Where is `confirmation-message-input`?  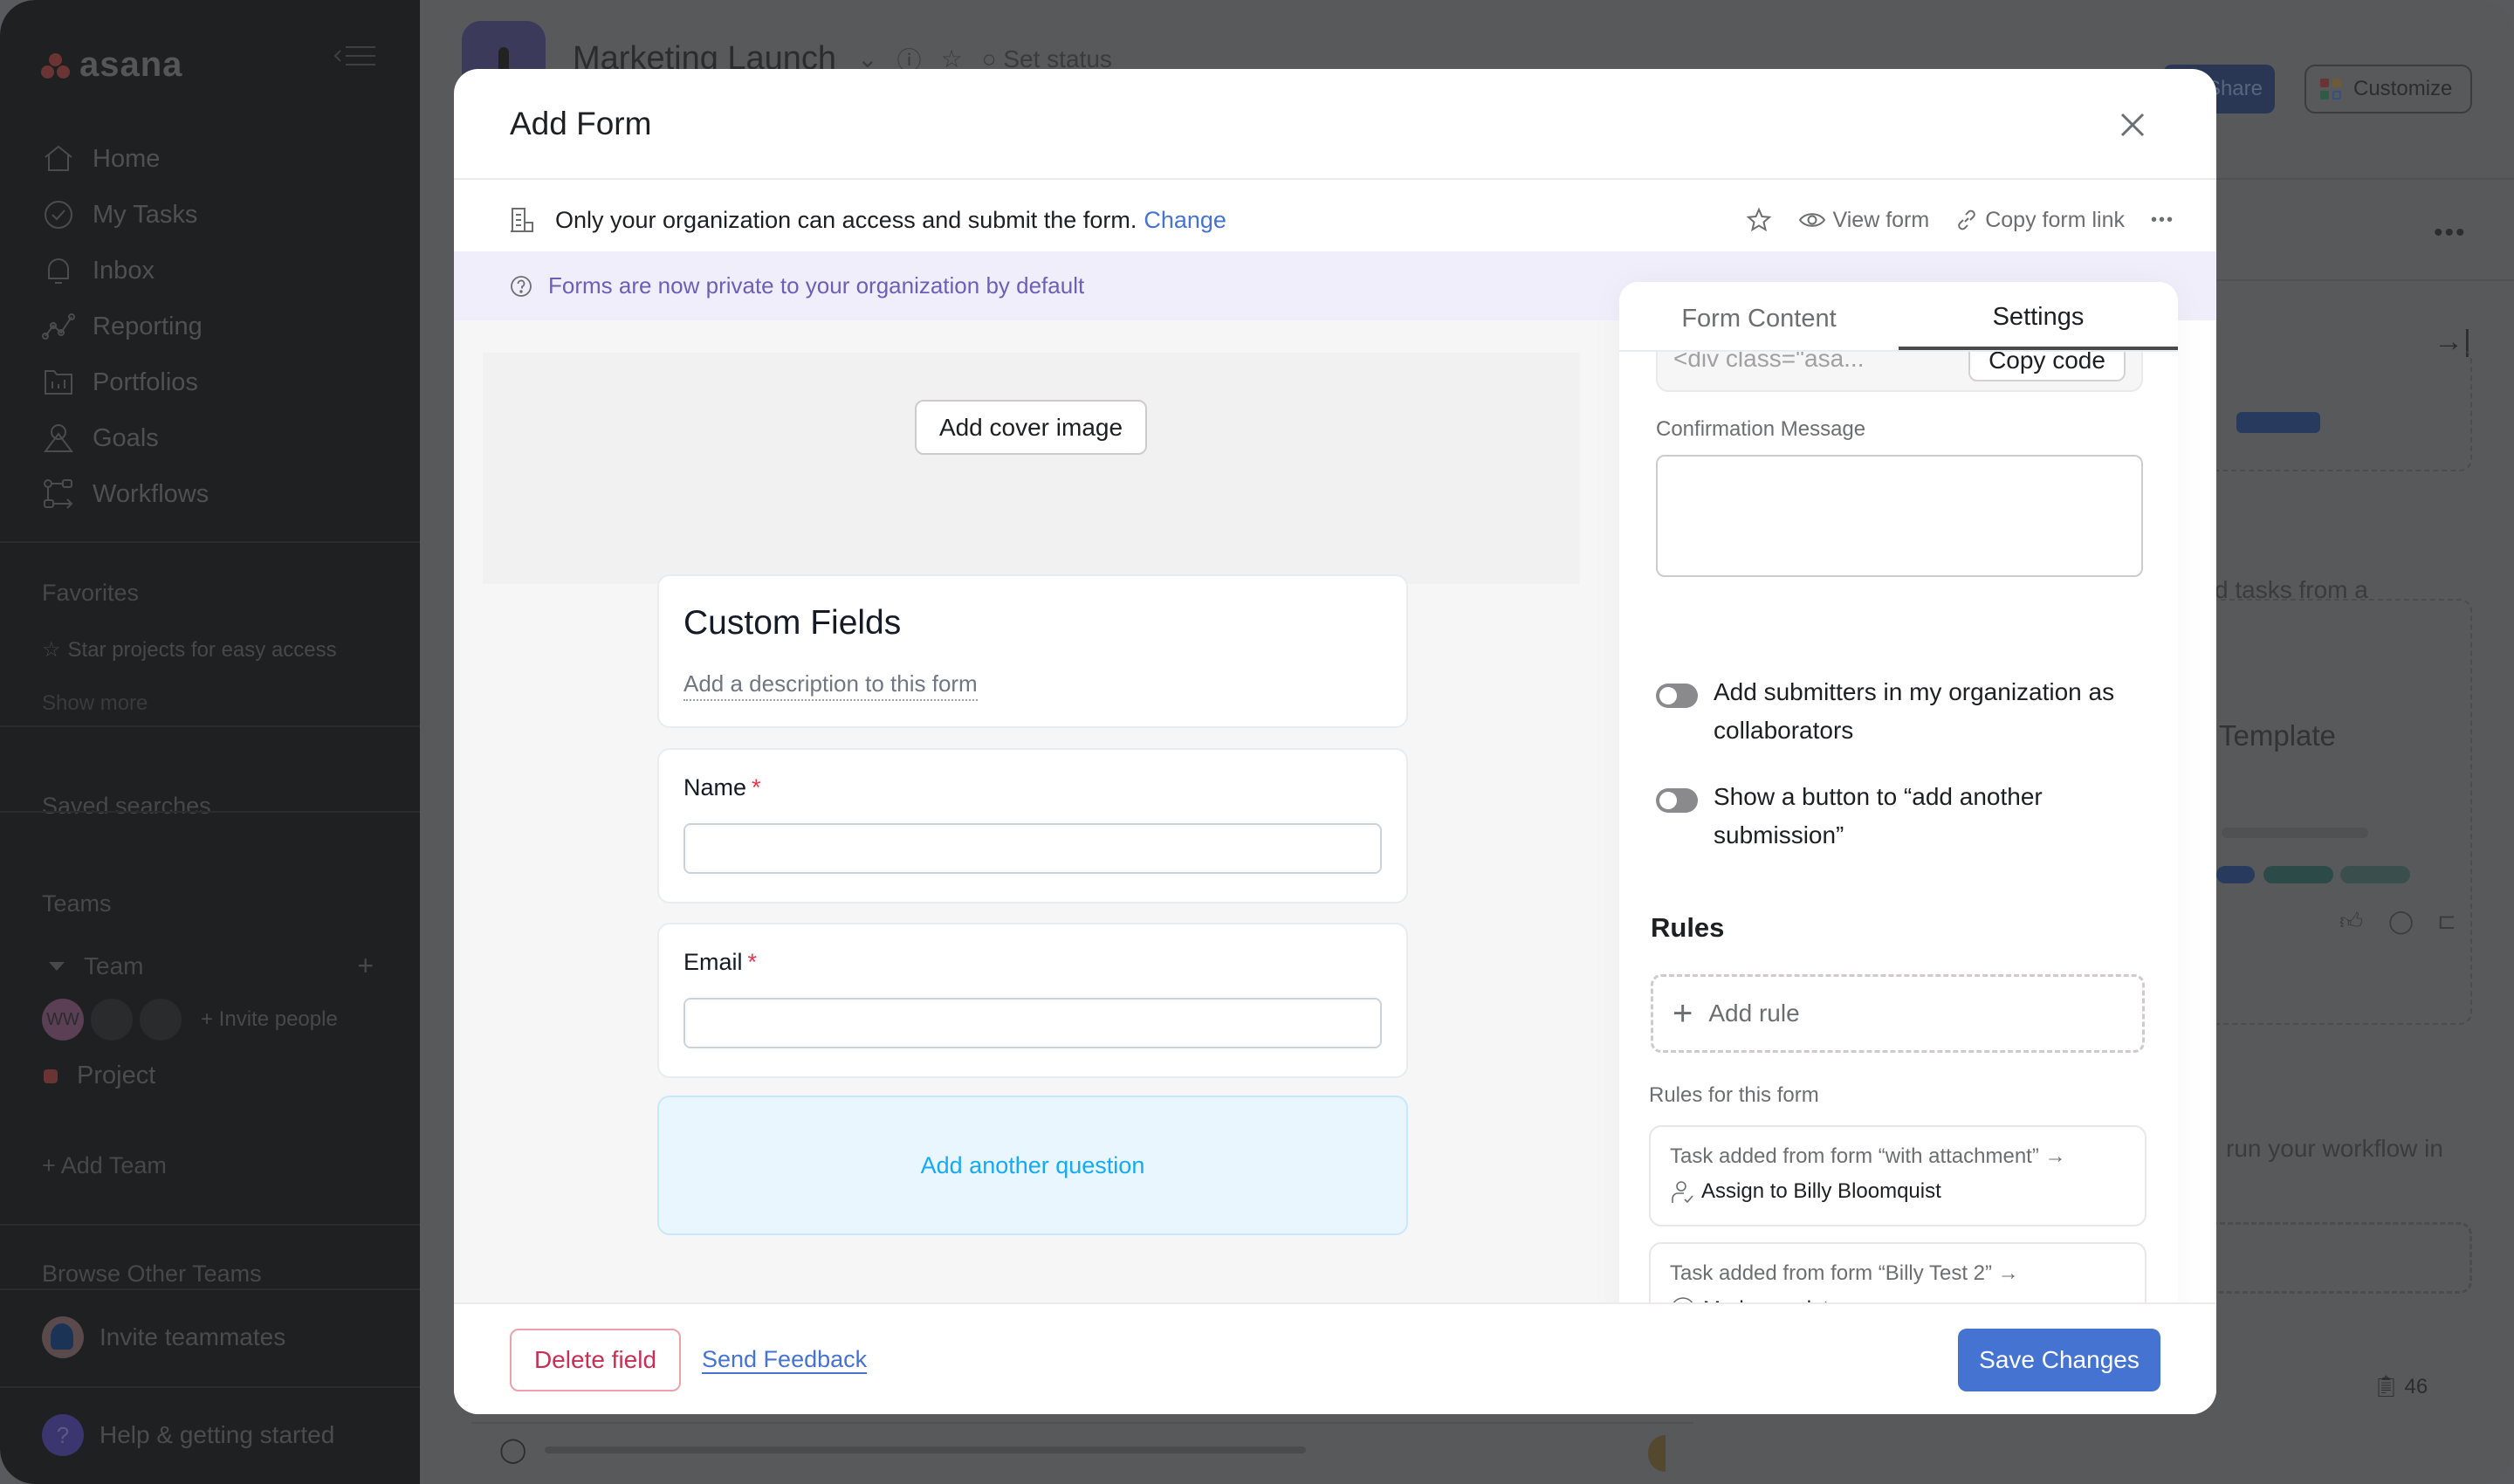 confirmation-message-input is located at coordinates (1899, 516).